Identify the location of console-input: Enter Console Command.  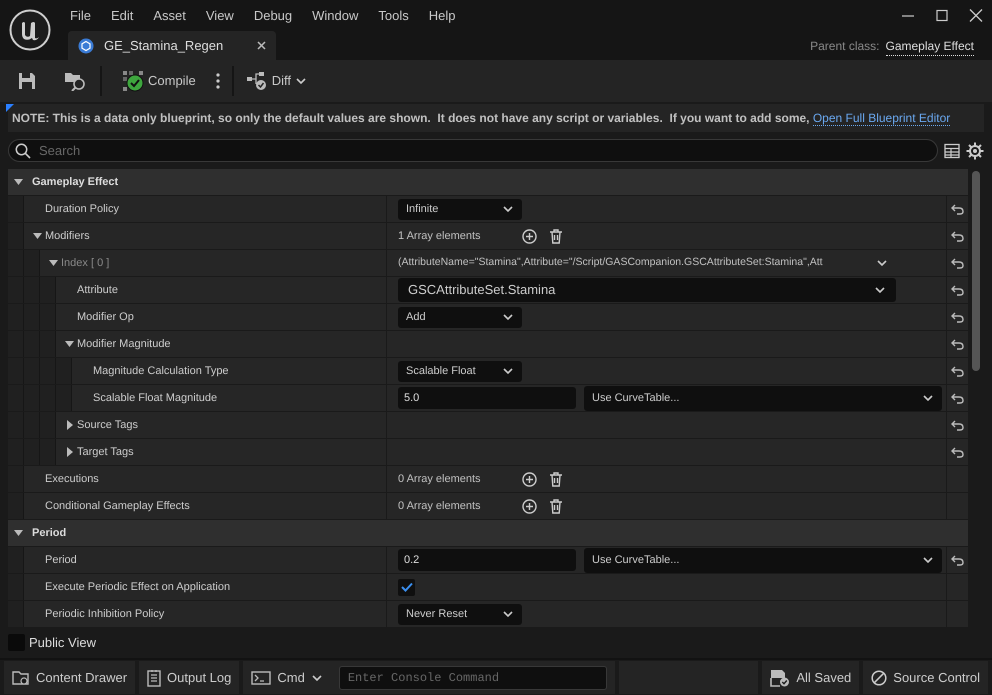
(472, 678).